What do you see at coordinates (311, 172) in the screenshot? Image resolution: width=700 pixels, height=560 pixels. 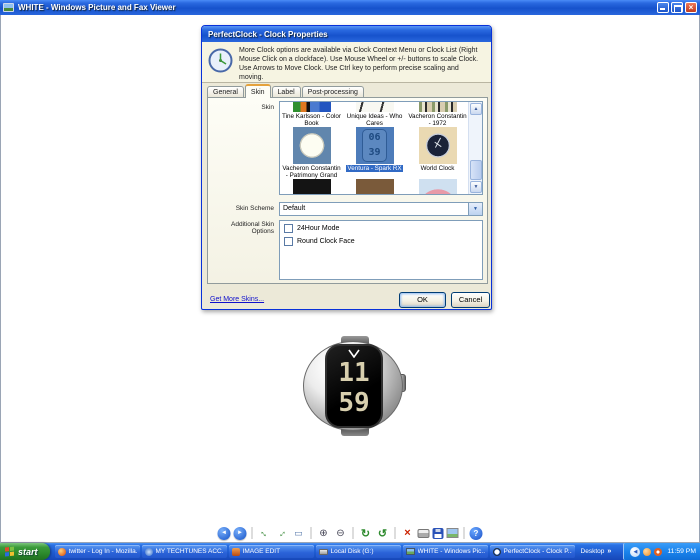 I see `skin-item-label: Vacheron Constantin - Patrimony Grand` at bounding box center [311, 172].